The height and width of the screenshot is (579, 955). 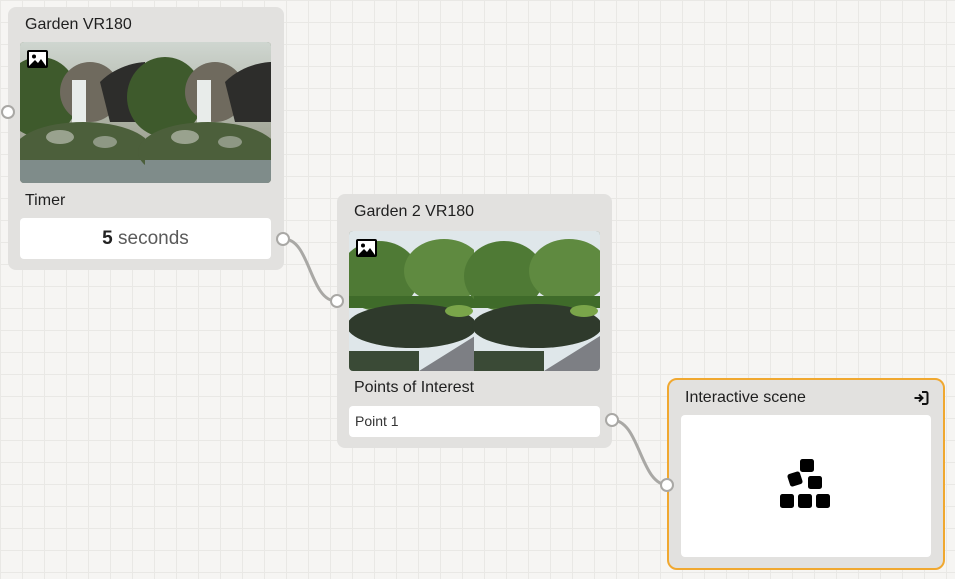 I want to click on scene-preview, so click(x=806, y=486).